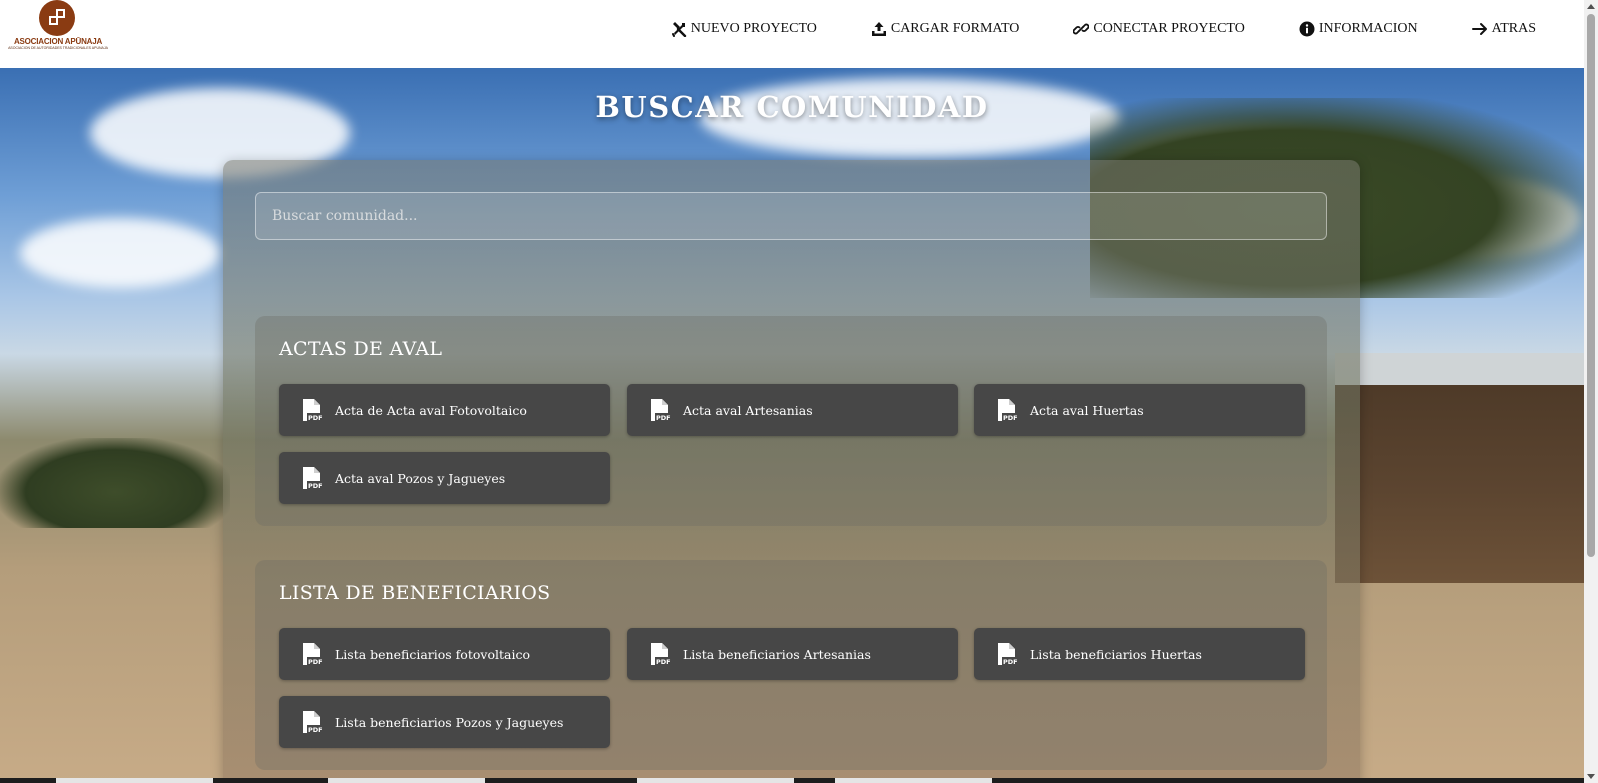  I want to click on document-button: PDF Acta aval Pozos y Jagueyes, so click(444, 478).